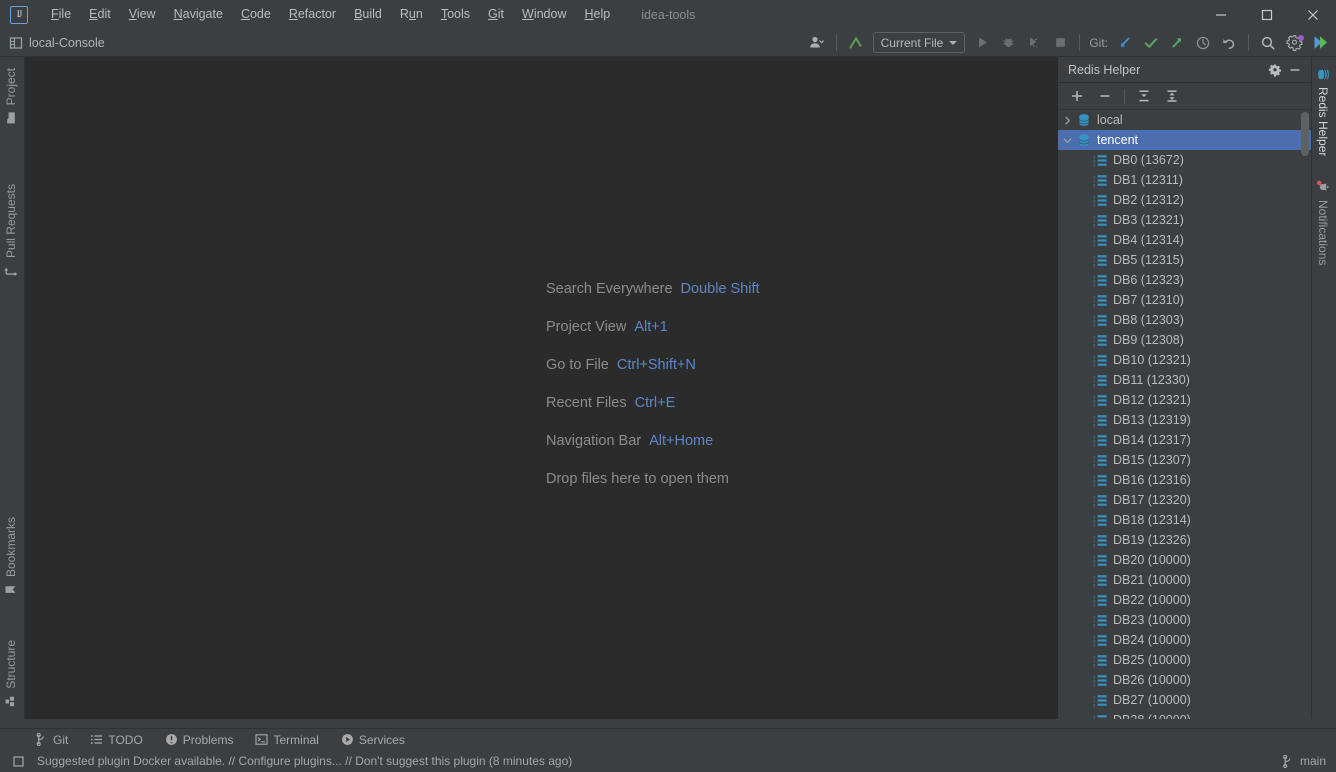 This screenshot has width=1336, height=772. What do you see at coordinates (1184, 280) in the screenshot?
I see `database-node: 1 2 3 DB6 (12323)` at bounding box center [1184, 280].